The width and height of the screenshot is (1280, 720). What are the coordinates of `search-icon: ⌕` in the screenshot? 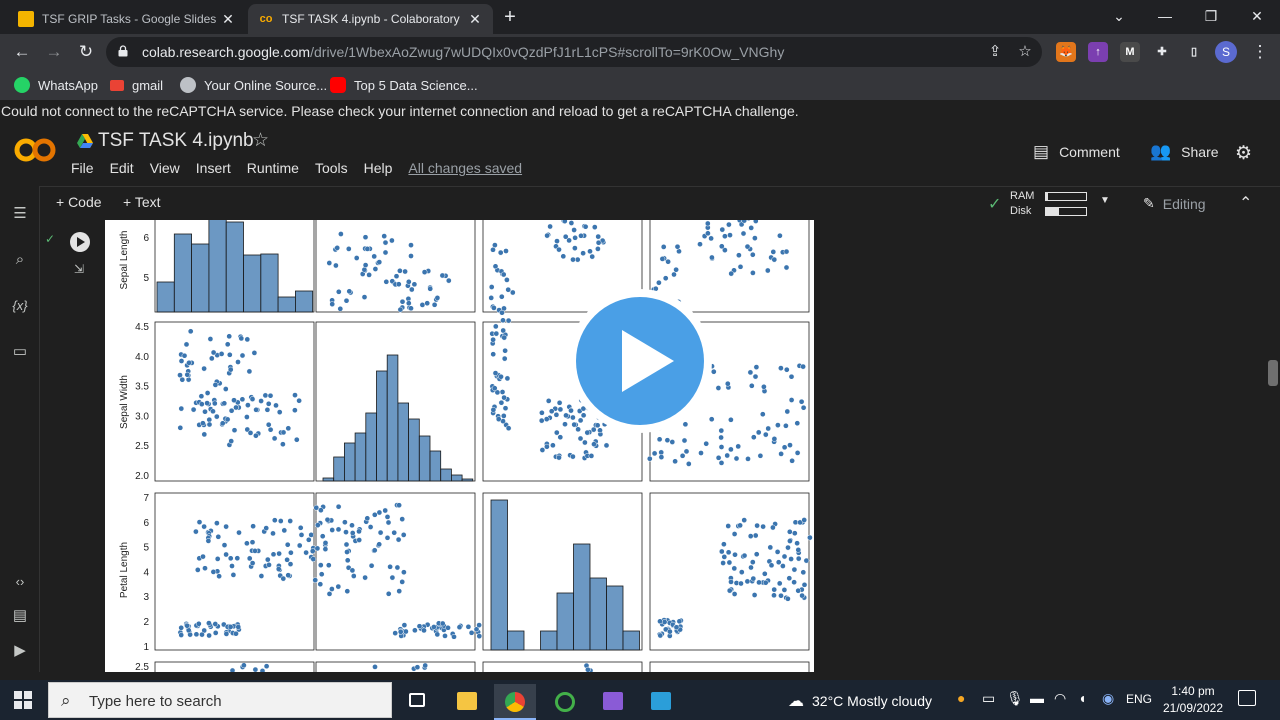 It's located at (20, 260).